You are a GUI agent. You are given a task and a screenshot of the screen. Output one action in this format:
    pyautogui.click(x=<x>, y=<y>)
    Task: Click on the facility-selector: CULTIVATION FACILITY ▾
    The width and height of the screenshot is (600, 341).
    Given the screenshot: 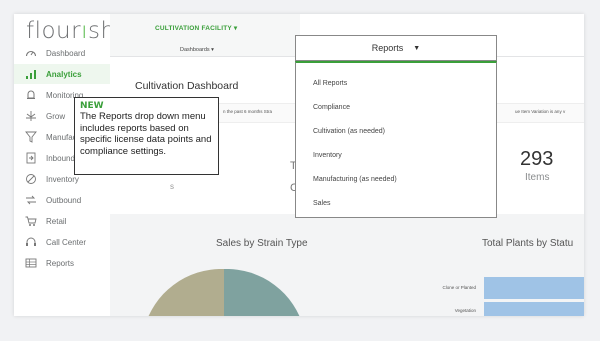 What is the action you would take?
    pyautogui.click(x=196, y=28)
    